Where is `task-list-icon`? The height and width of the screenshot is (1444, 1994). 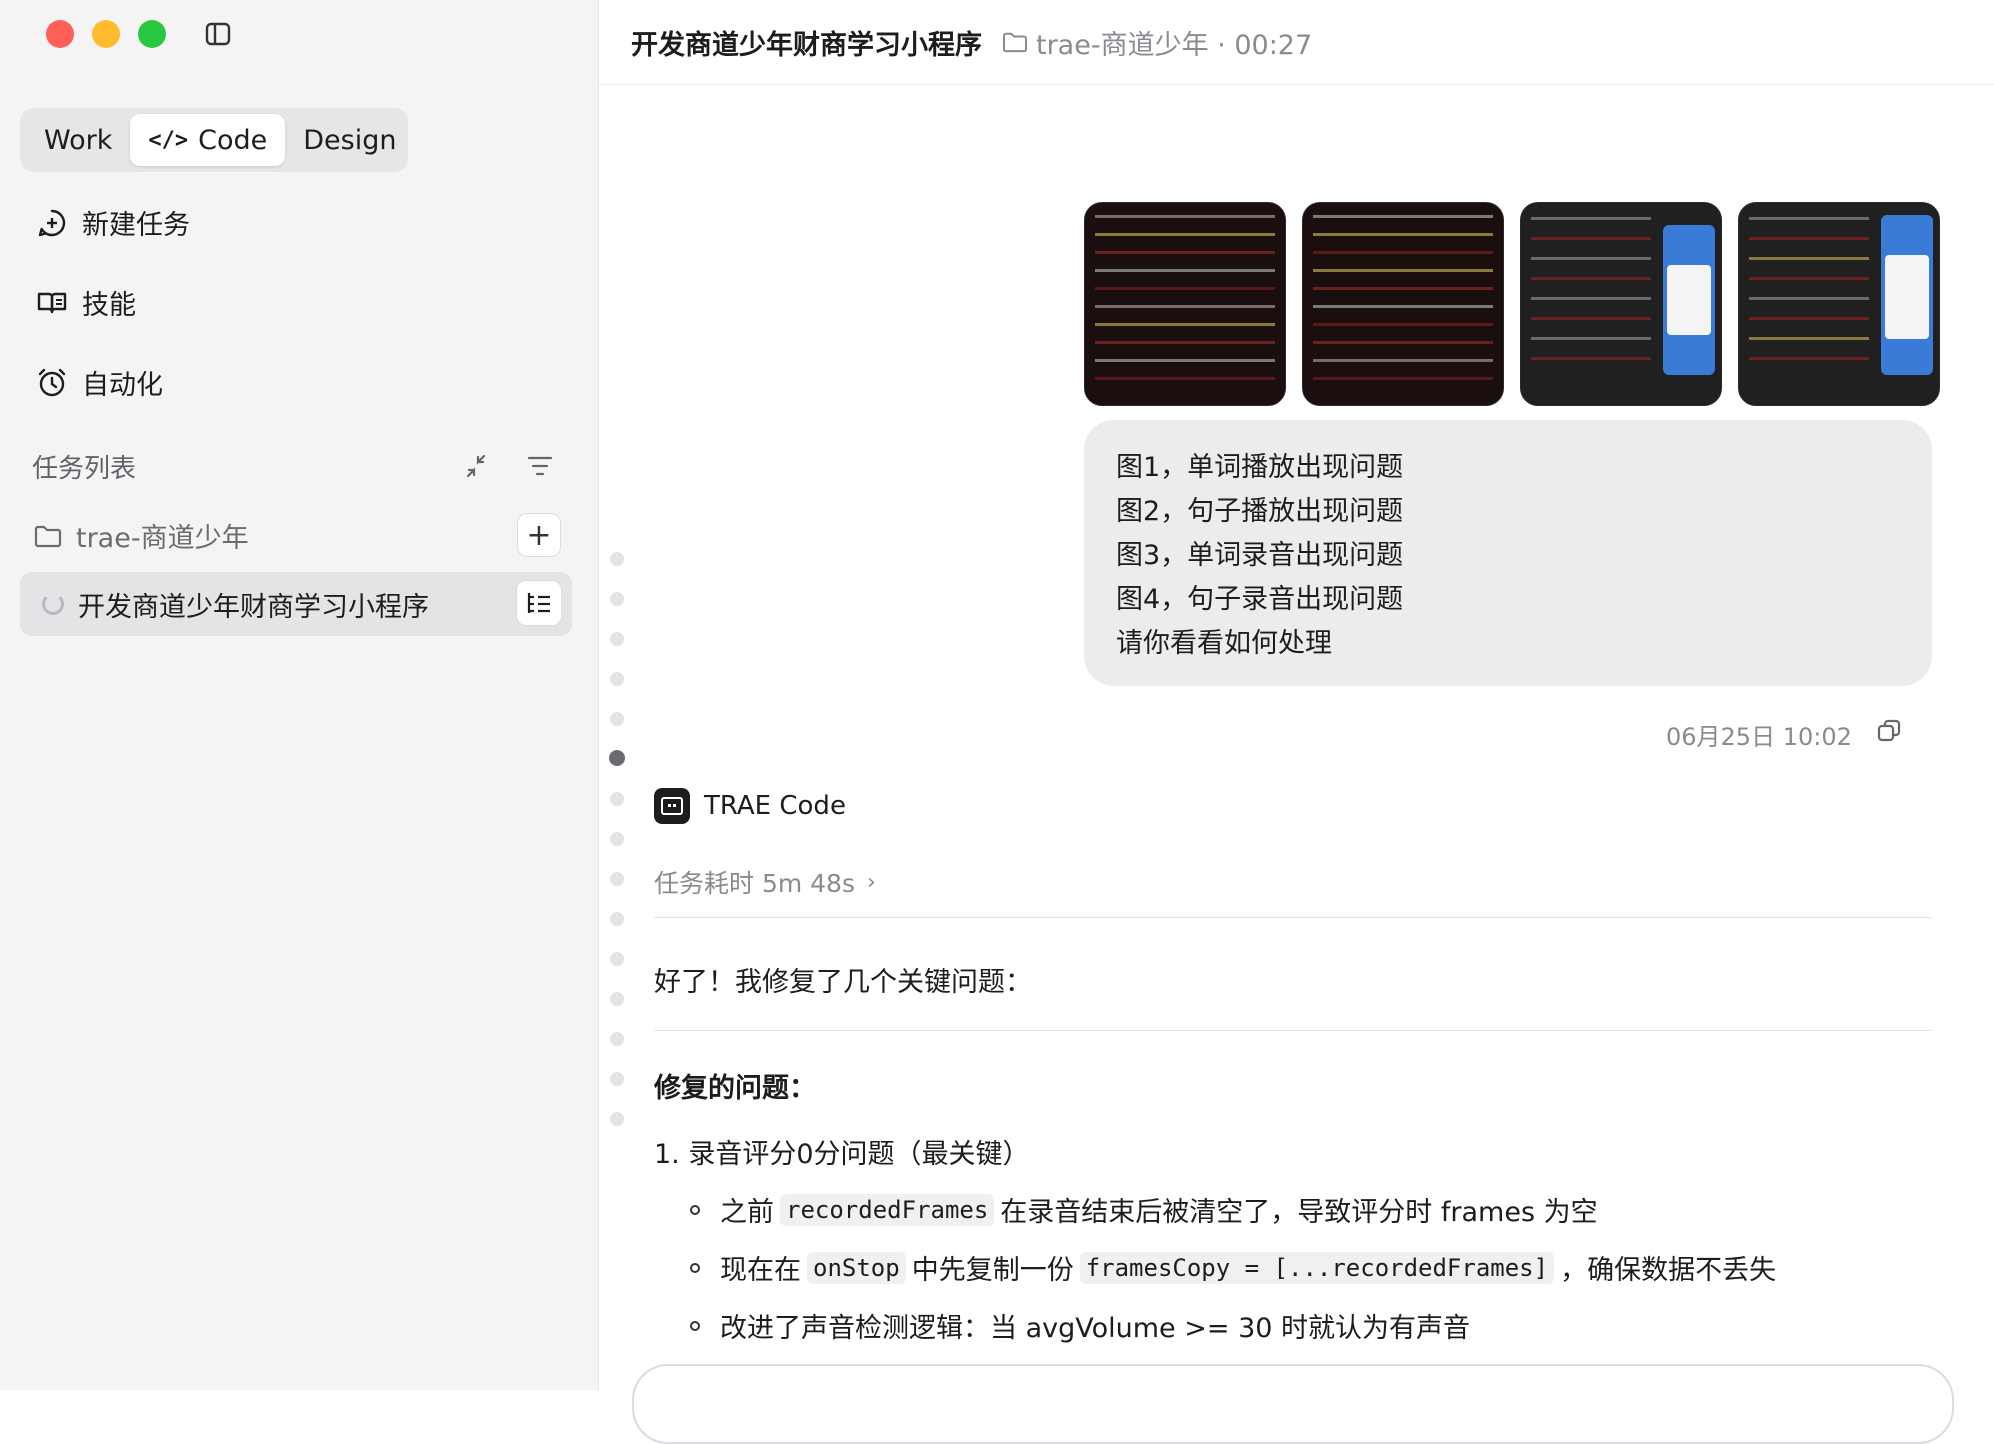
task-list-icon is located at coordinates (538, 603).